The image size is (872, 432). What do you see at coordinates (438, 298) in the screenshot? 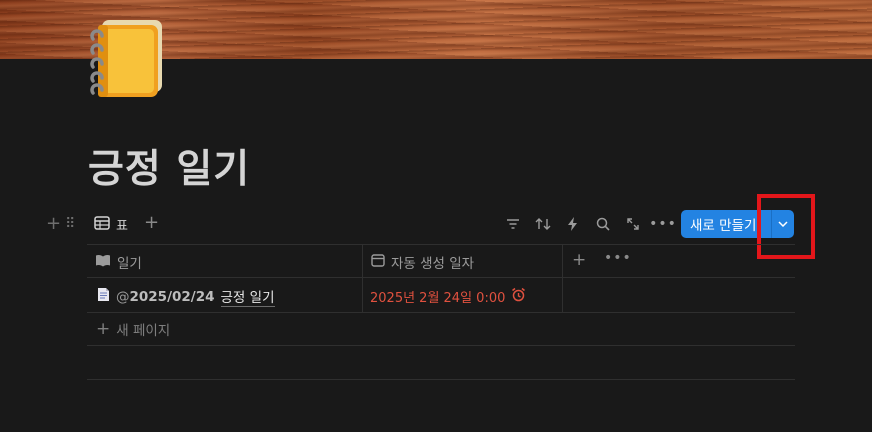
I see `created-time-value: 2025년 2월 24일 0:00` at bounding box center [438, 298].